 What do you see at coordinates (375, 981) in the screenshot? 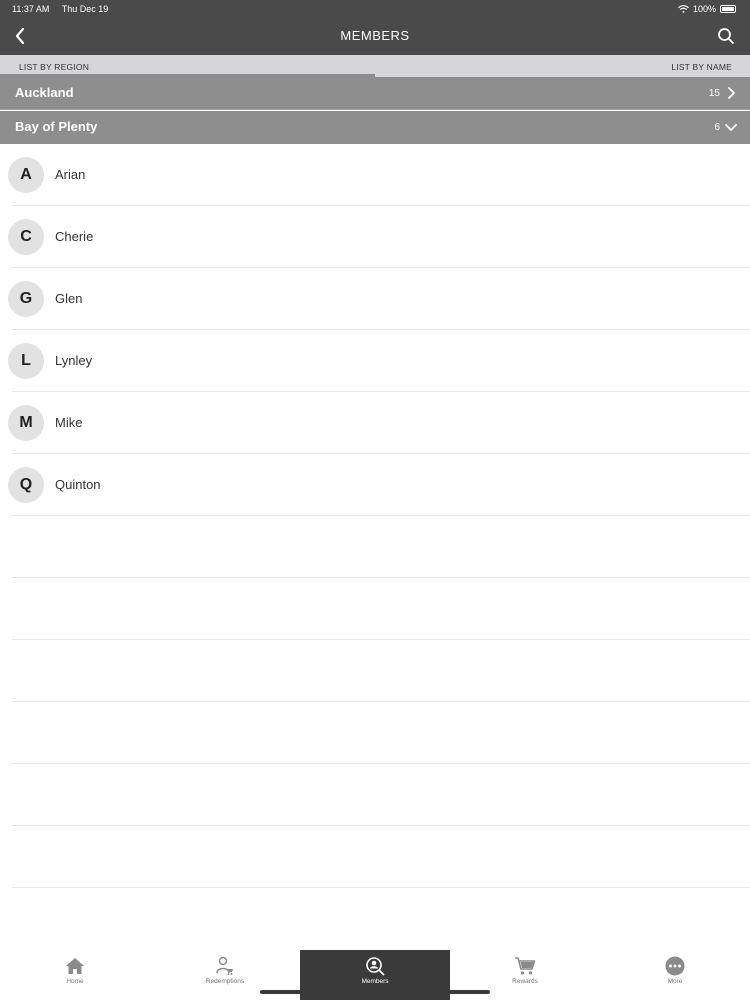
I see `tab-label: Members` at bounding box center [375, 981].